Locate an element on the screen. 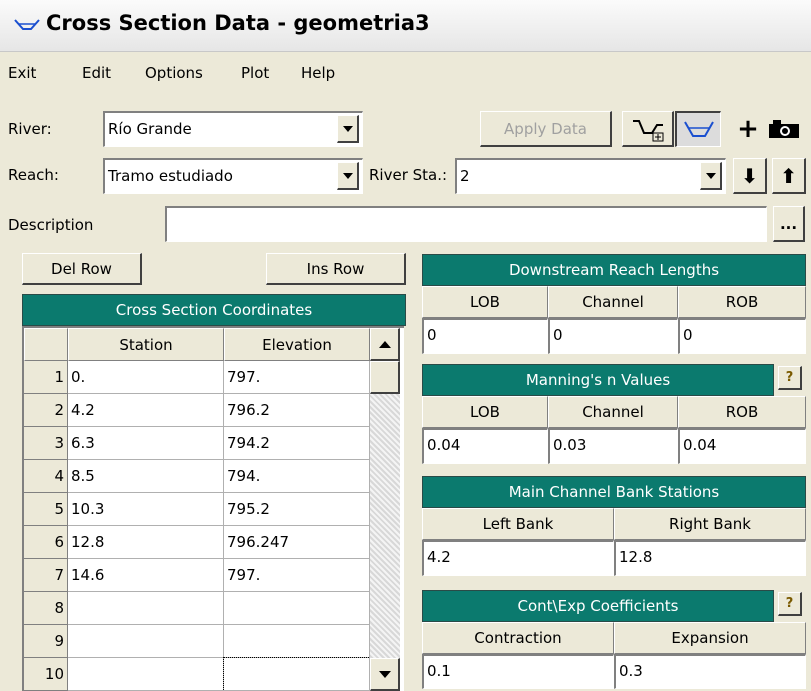 This screenshot has height=691, width=811. river-label: River: is located at coordinates (30, 129).